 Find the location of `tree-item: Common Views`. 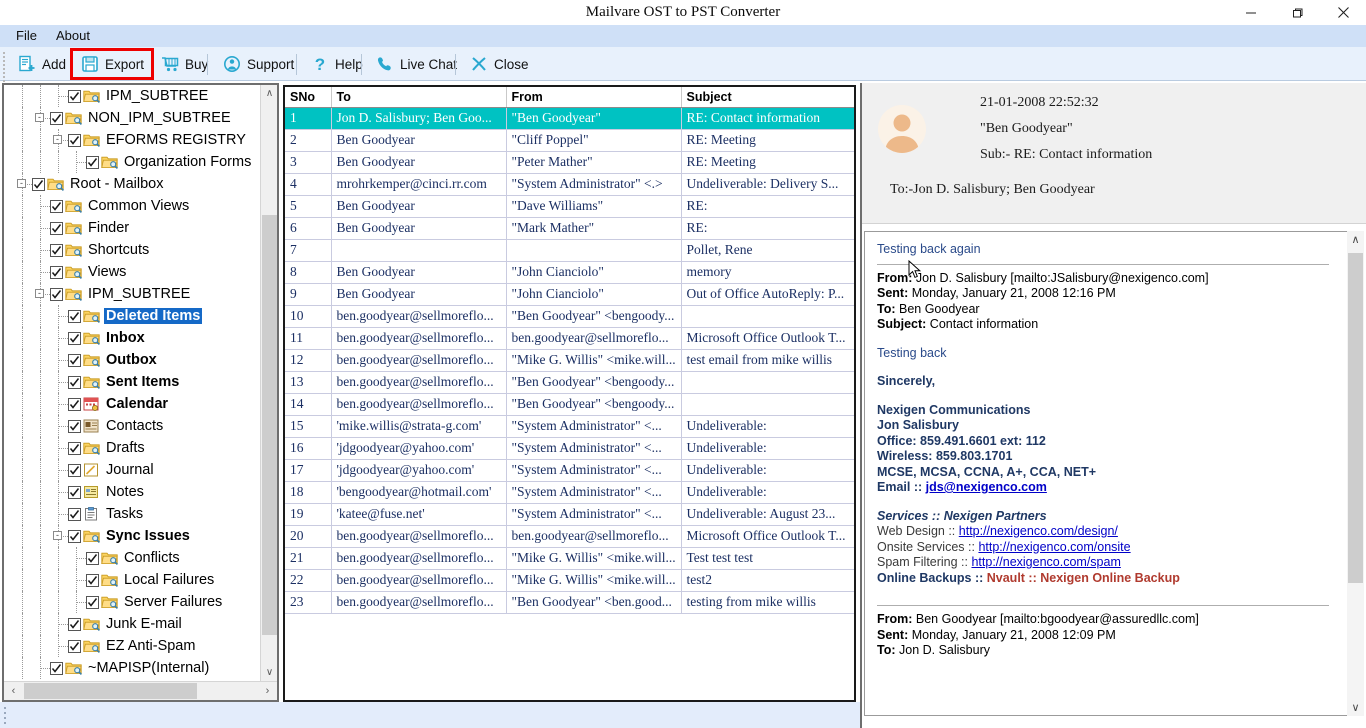

tree-item: Common Views is located at coordinates (132, 206).